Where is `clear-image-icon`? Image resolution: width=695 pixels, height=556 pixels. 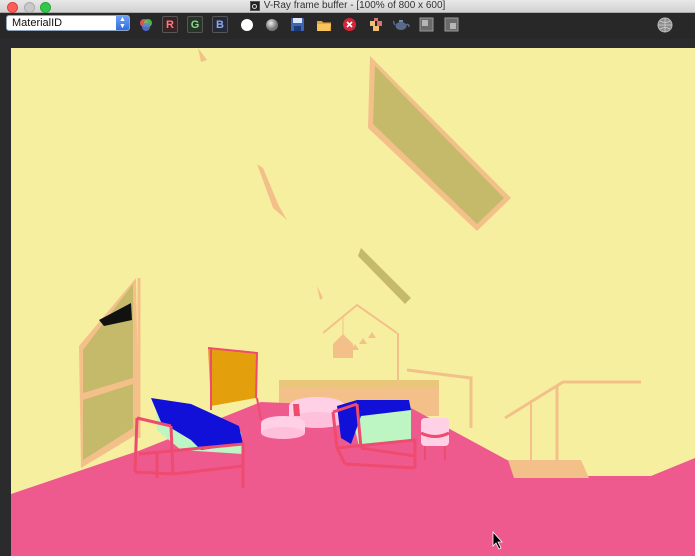
clear-image-icon is located at coordinates (349, 24).